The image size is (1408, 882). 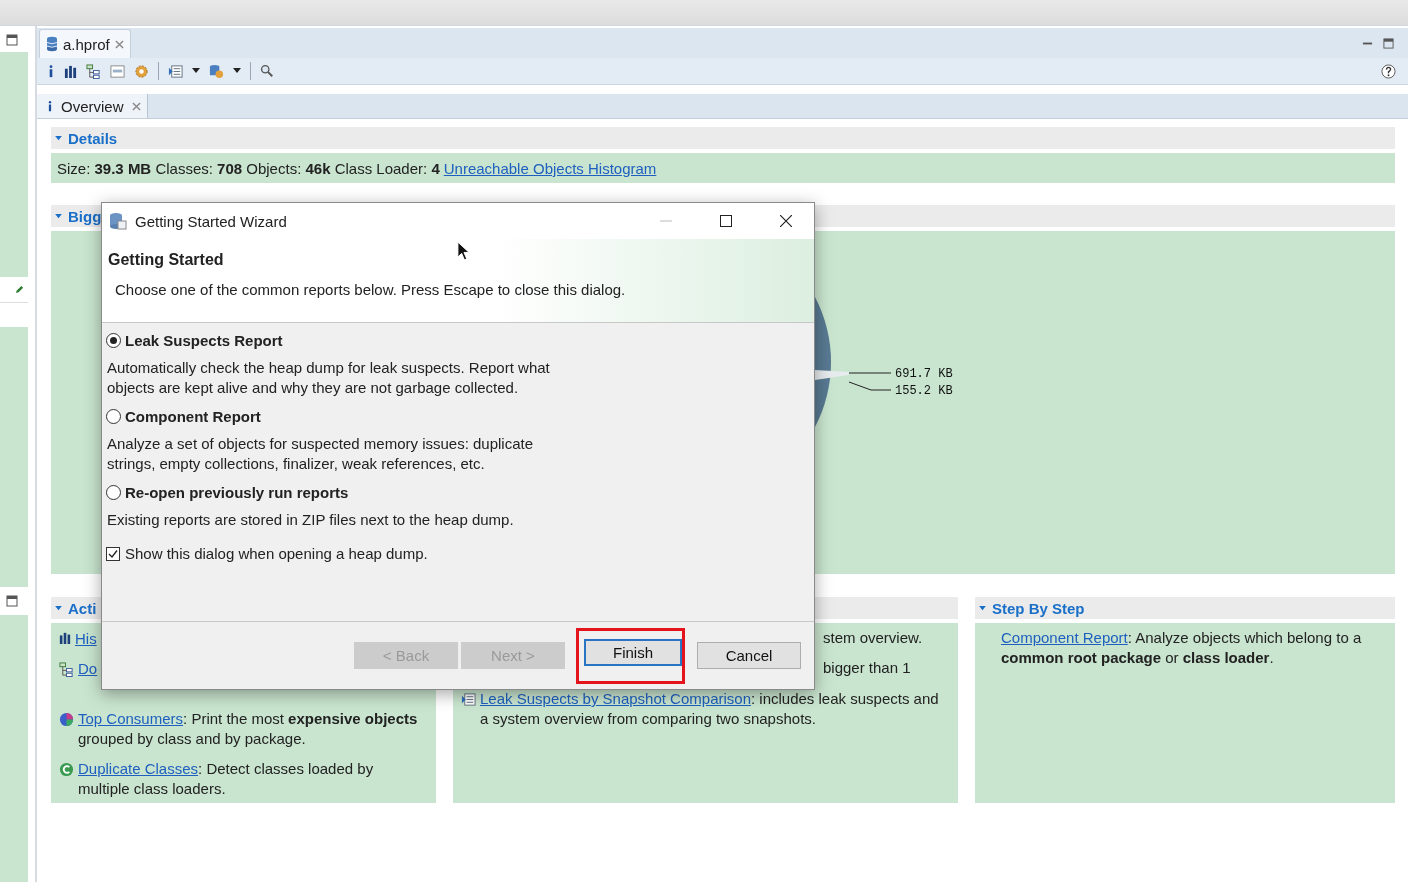 What do you see at coordinates (924, 374) in the screenshot?
I see `chart-label: 691.7 KB` at bounding box center [924, 374].